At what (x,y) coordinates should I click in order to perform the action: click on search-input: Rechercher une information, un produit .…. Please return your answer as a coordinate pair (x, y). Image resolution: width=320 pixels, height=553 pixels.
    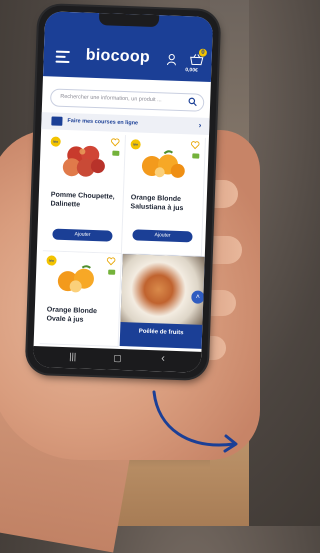
    Looking at the image, I should click on (127, 100).